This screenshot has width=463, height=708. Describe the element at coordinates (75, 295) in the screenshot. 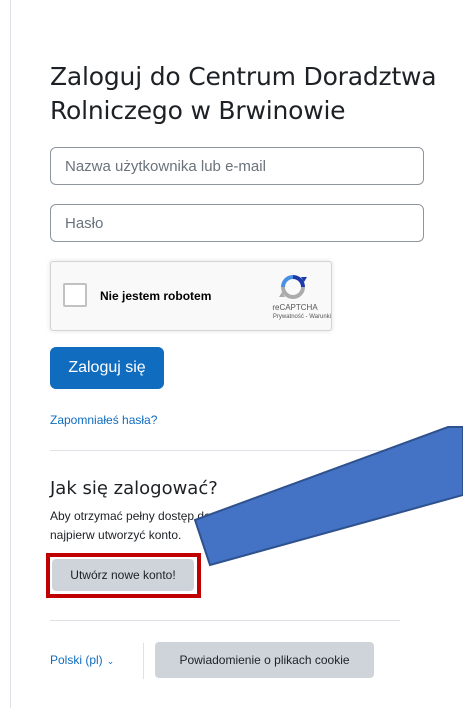

I see `recaptcha-checkbox` at that location.